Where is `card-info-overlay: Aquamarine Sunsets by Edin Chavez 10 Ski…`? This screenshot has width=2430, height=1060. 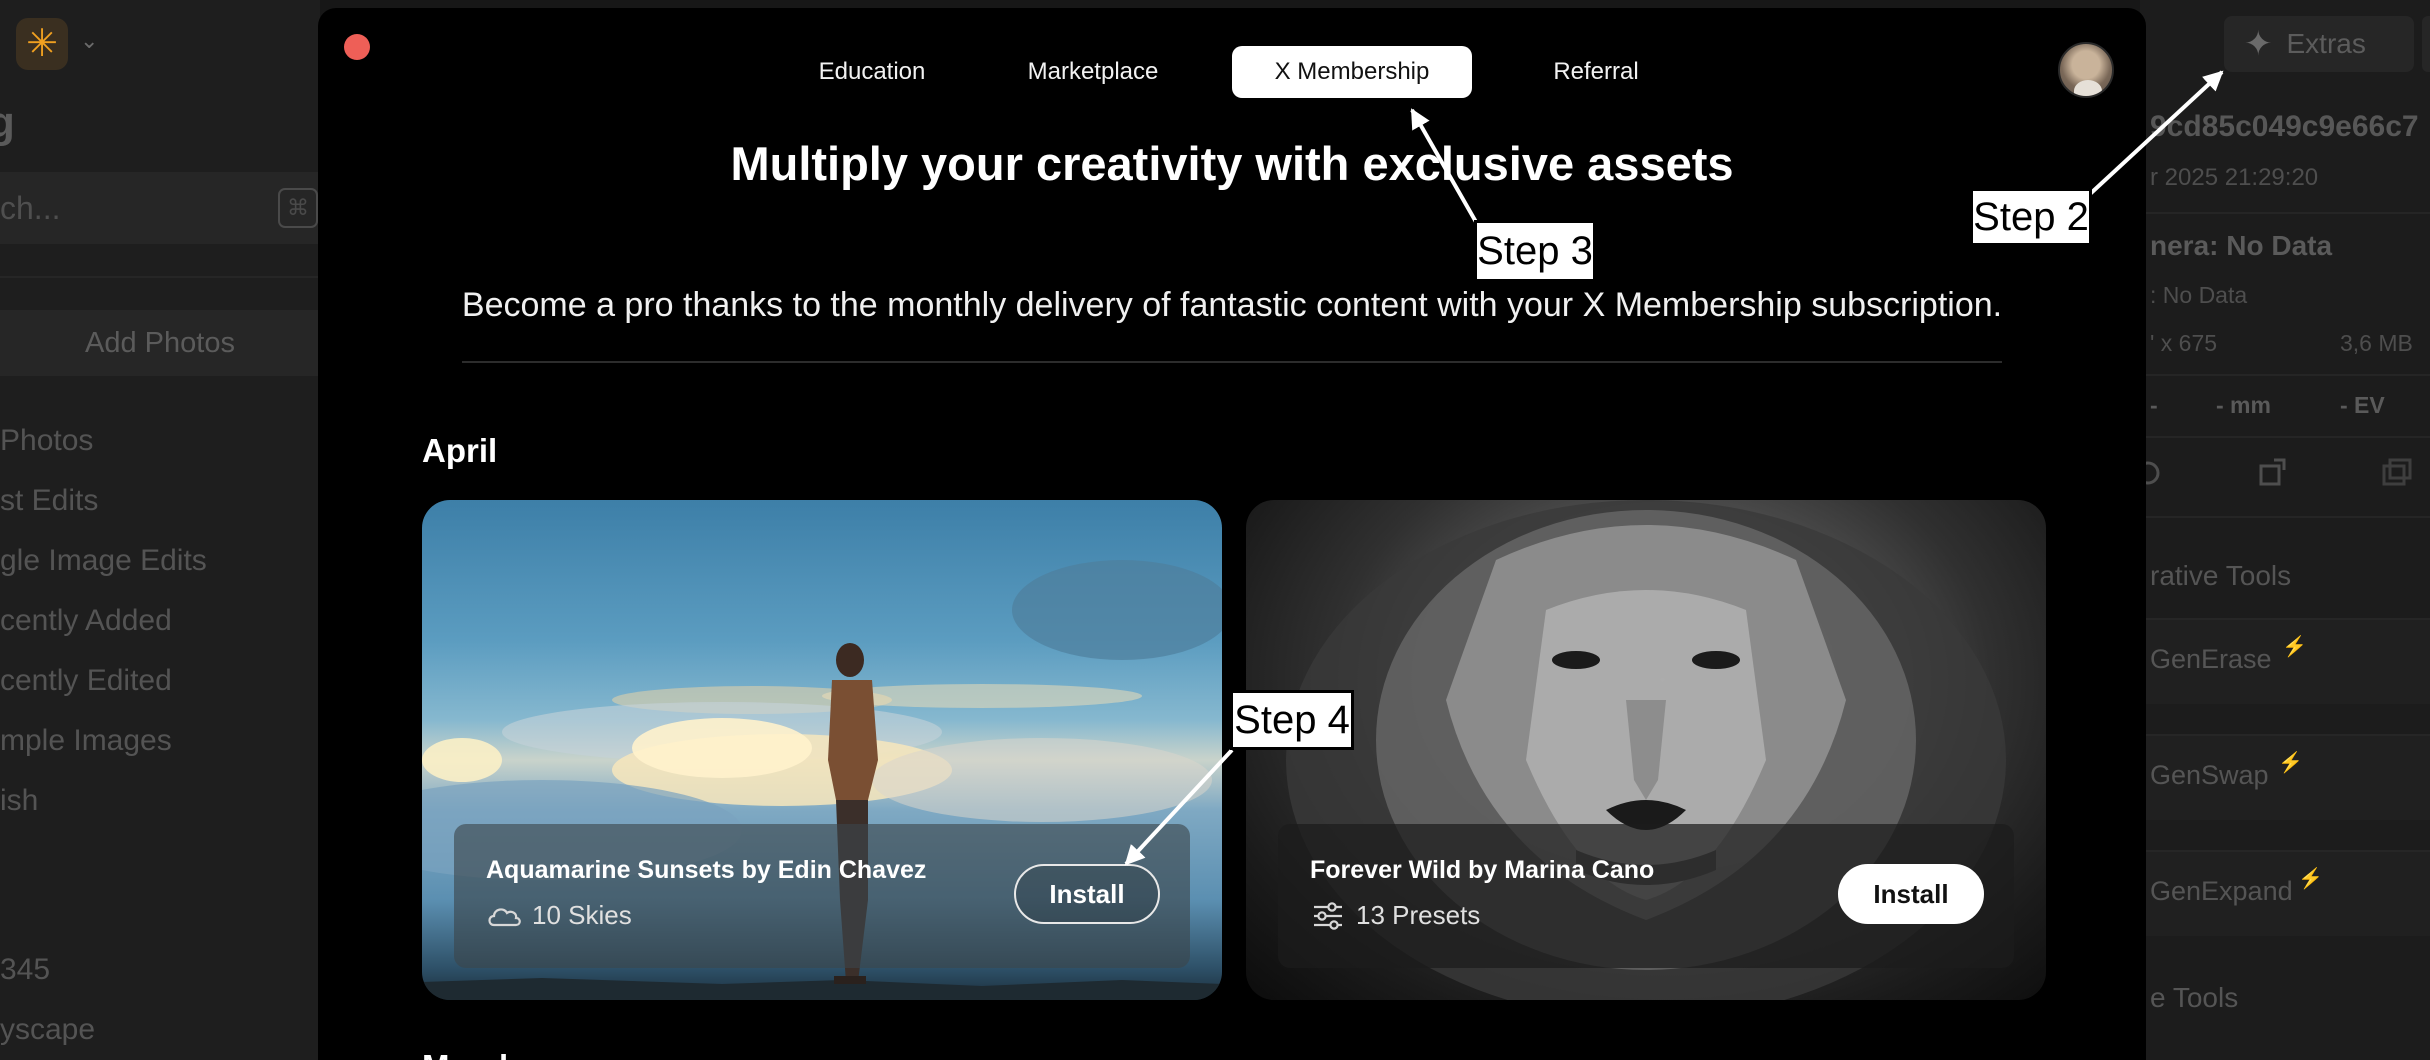 card-info-overlay: Aquamarine Sunsets by Edin Chavez 10 Ski… is located at coordinates (822, 896).